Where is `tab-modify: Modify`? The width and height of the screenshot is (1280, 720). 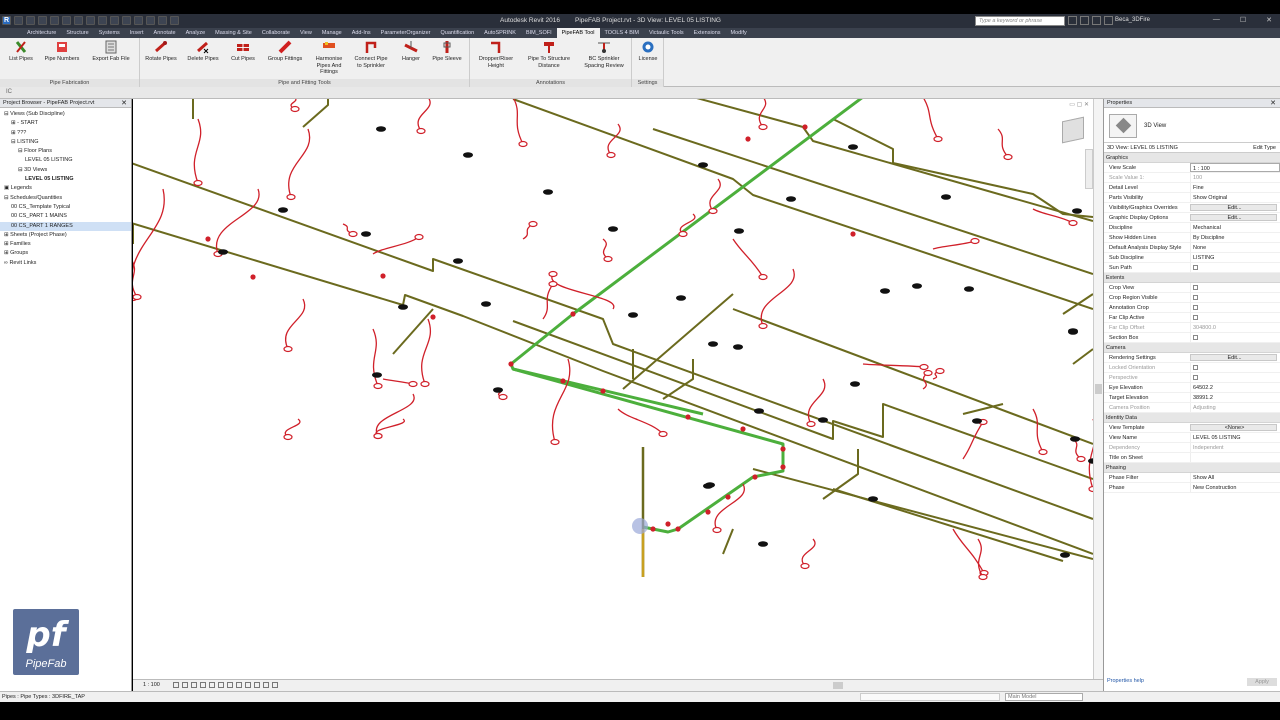
tab-modify: Modify is located at coordinates (739, 33).